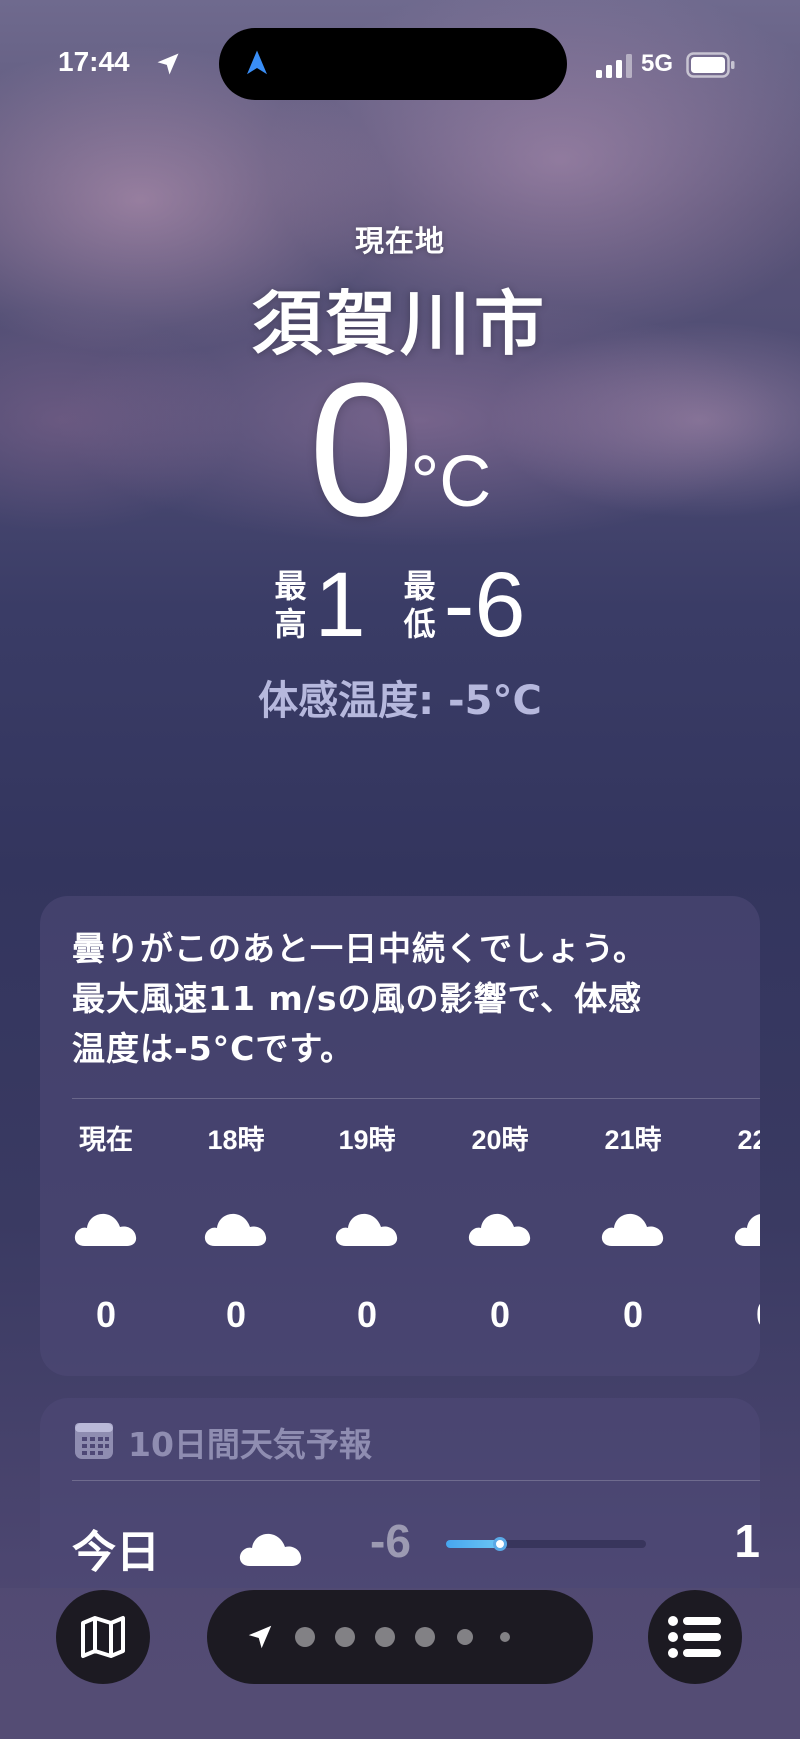  Describe the element at coordinates (250, 1444) in the screenshot. I see `ten-day-title: 10日間天気予報` at that location.